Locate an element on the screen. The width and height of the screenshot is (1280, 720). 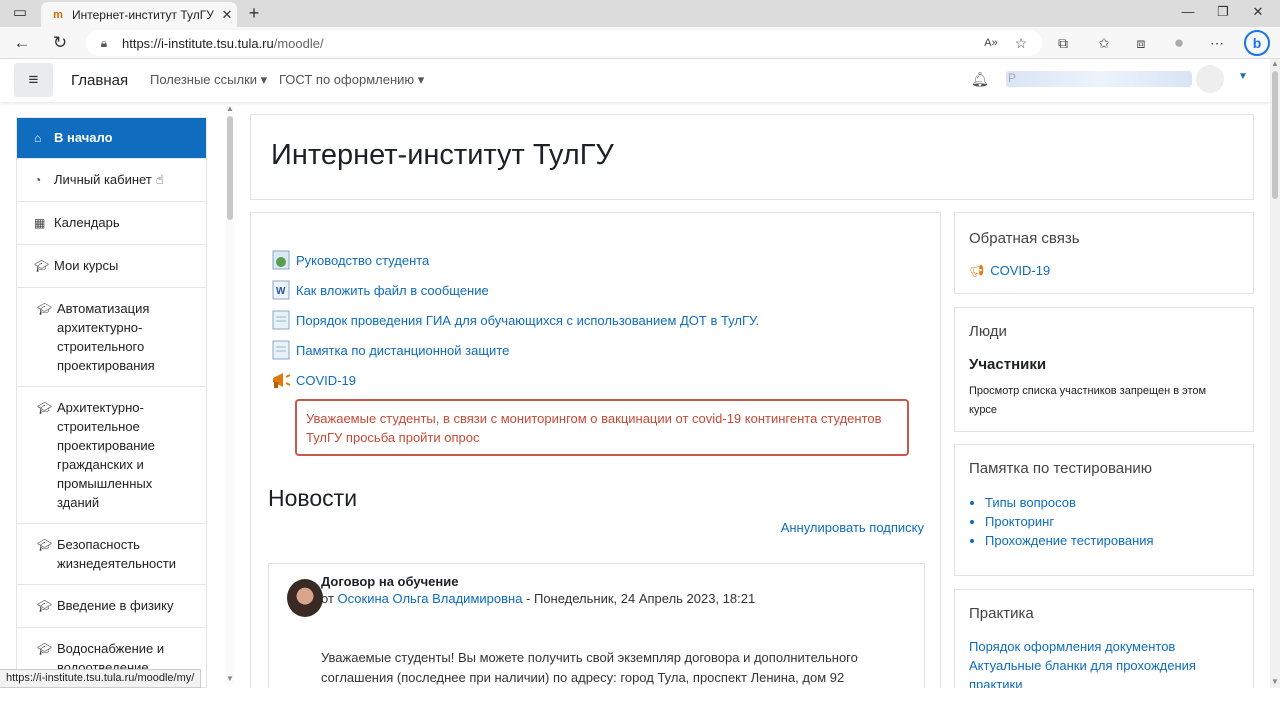
notifications-bell-icon: 🔔︎ is located at coordinates (980, 79).